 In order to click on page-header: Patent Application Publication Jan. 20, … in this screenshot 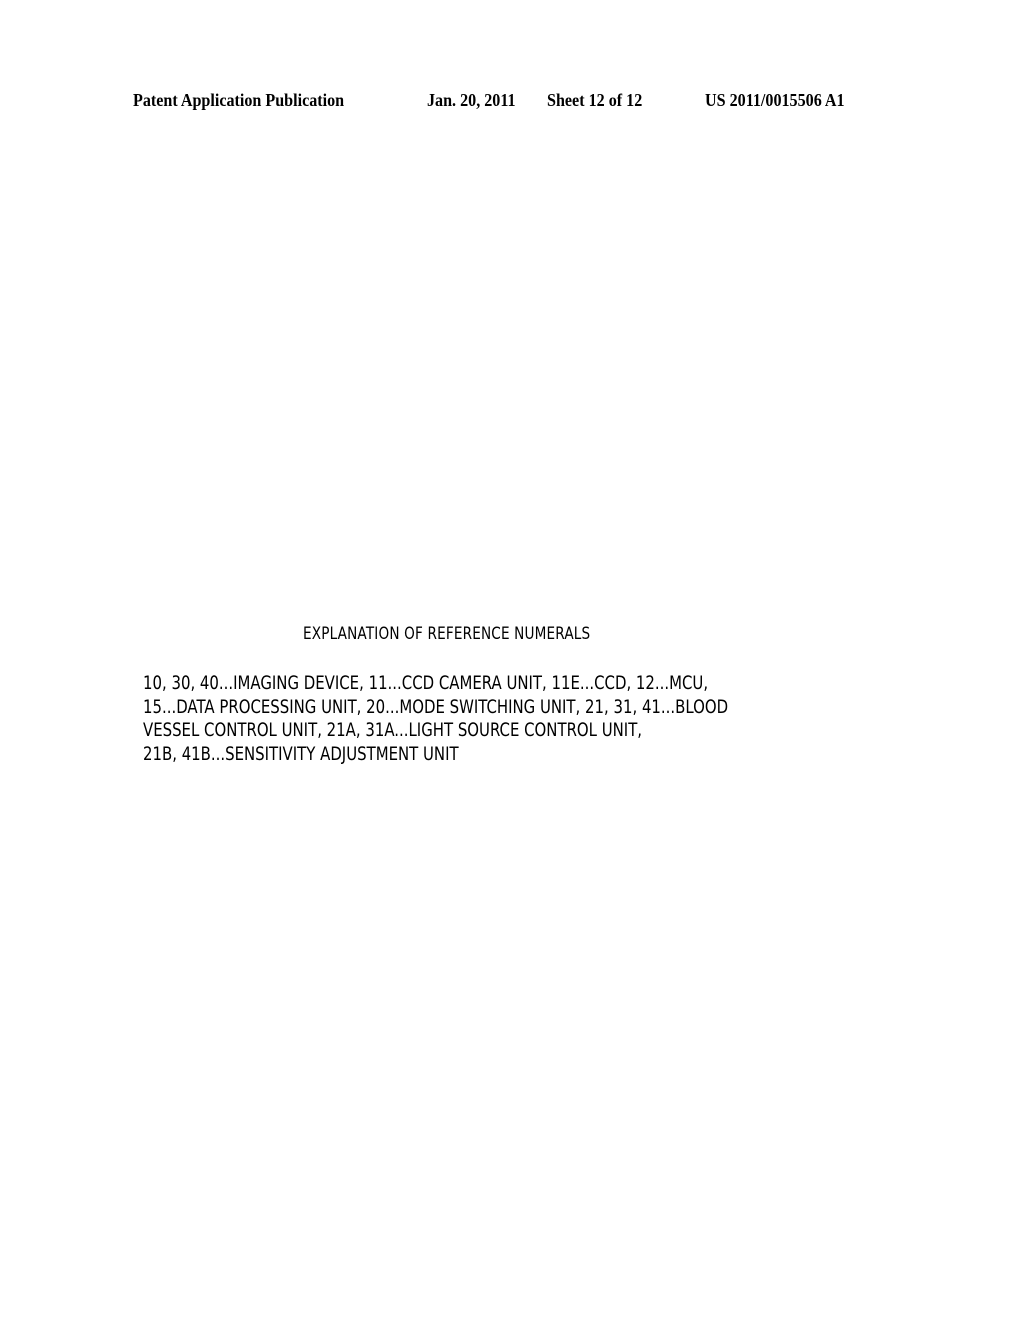, I will do `click(512, 102)`.